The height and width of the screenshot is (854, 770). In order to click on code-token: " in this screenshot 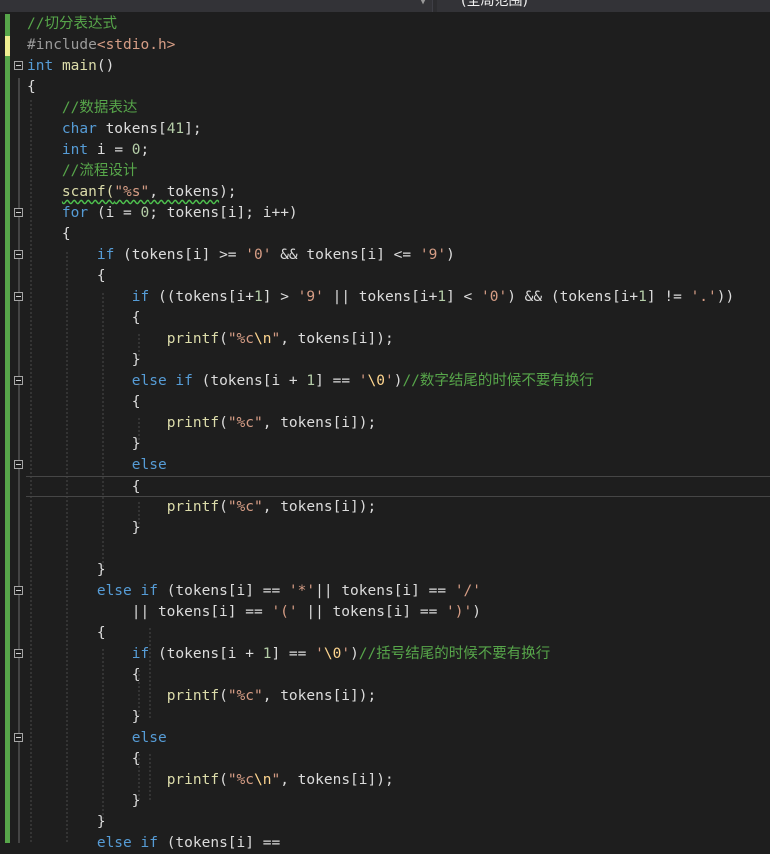, I will do `click(276, 339)`.